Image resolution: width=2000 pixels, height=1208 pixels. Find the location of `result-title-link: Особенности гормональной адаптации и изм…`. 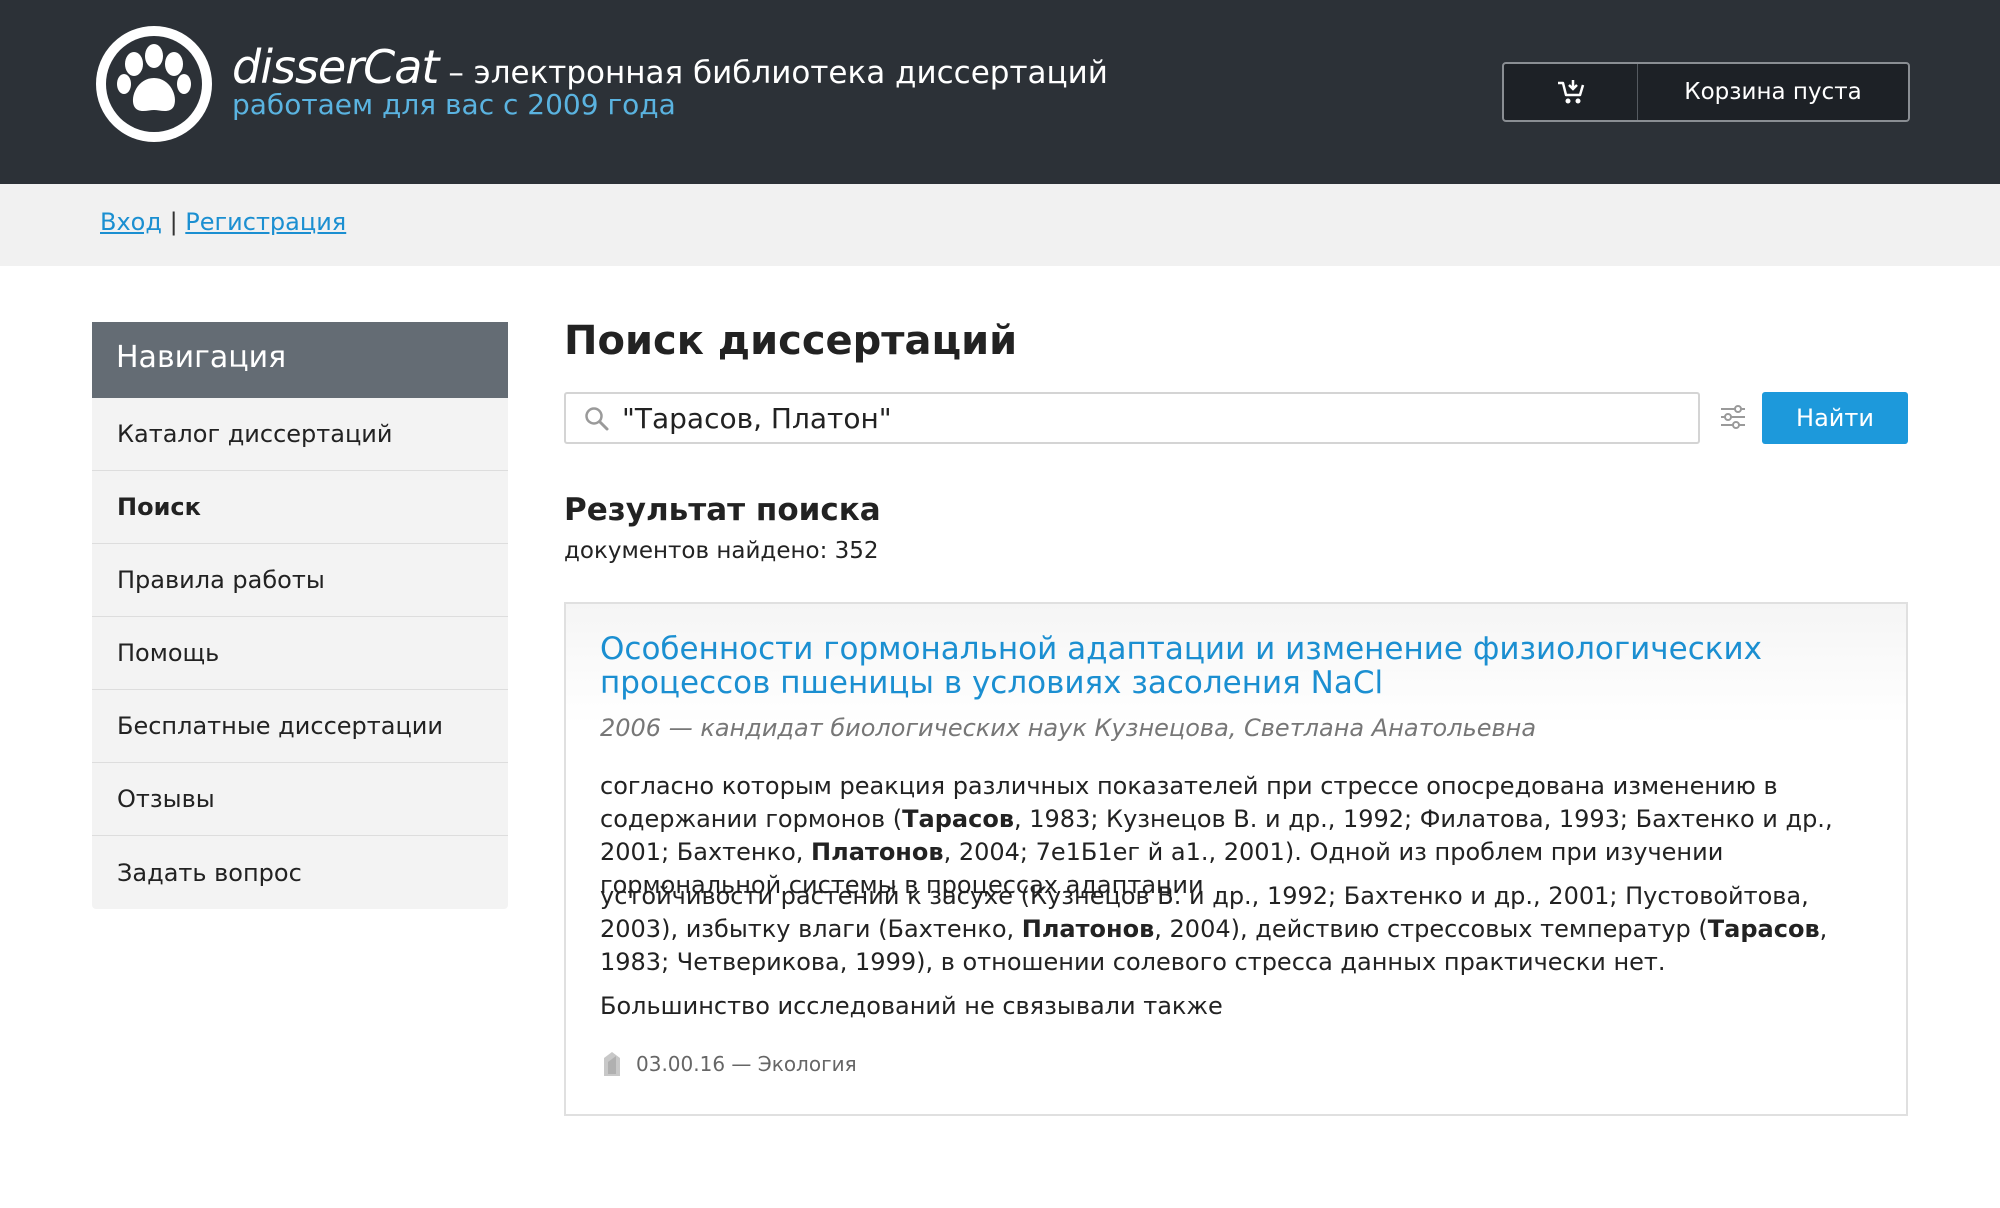

result-title-link: Особенности гормональной адаптации и изм… is located at coordinates (1235, 666).